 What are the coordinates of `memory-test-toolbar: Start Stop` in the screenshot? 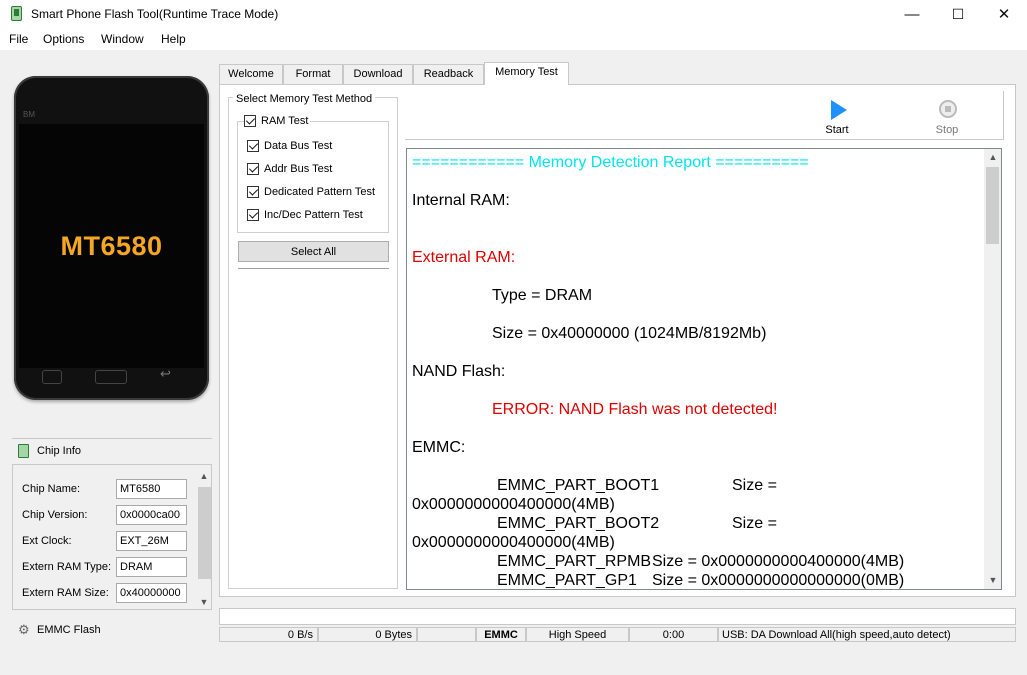 It's located at (704, 115).